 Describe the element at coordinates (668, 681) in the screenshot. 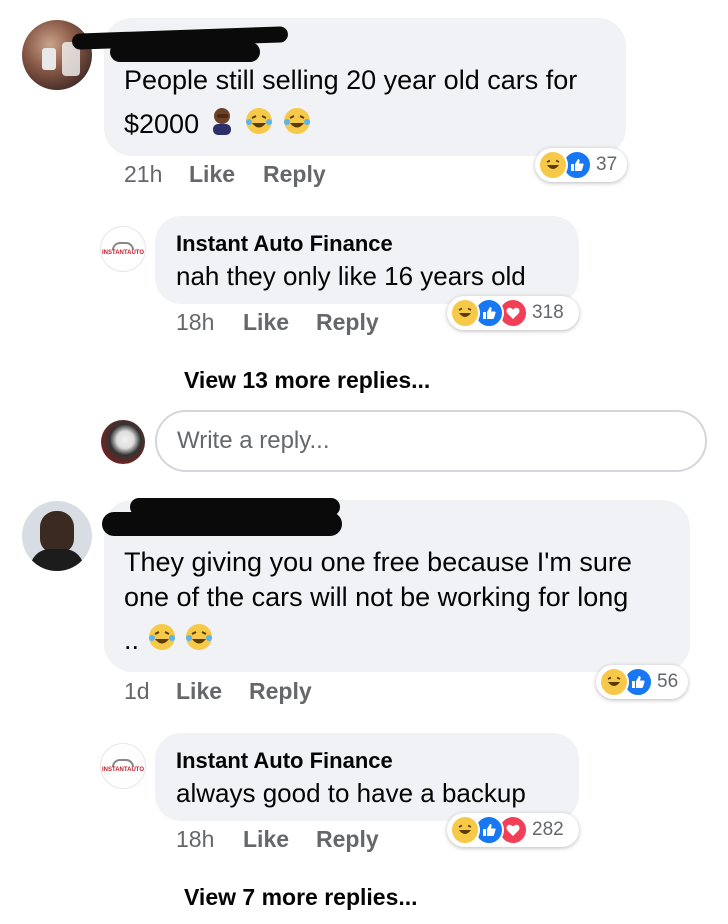

I see `reaction-count: 56` at that location.